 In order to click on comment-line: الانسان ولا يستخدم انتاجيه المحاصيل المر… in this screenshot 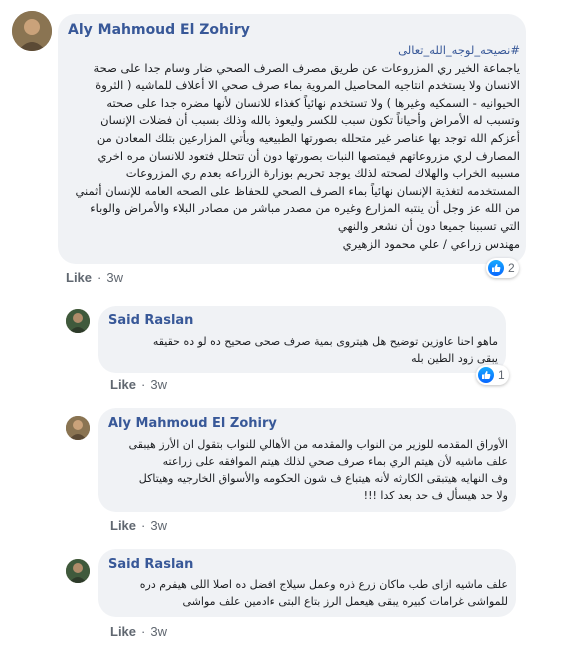, I will do `click(307, 85)`.